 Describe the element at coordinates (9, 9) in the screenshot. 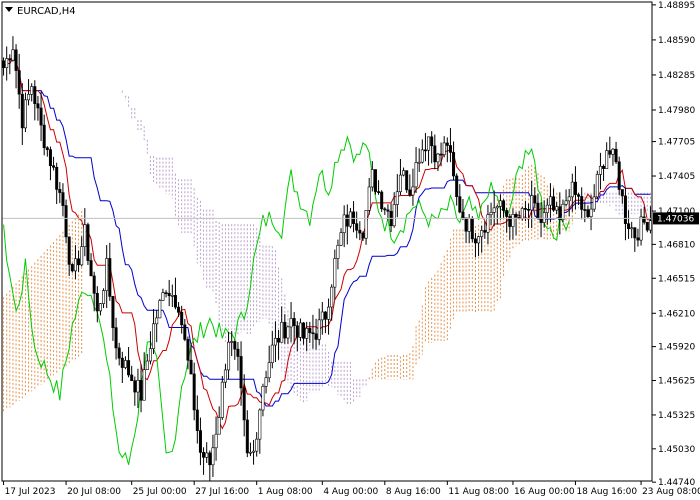

I see `dropdown-icon` at that location.